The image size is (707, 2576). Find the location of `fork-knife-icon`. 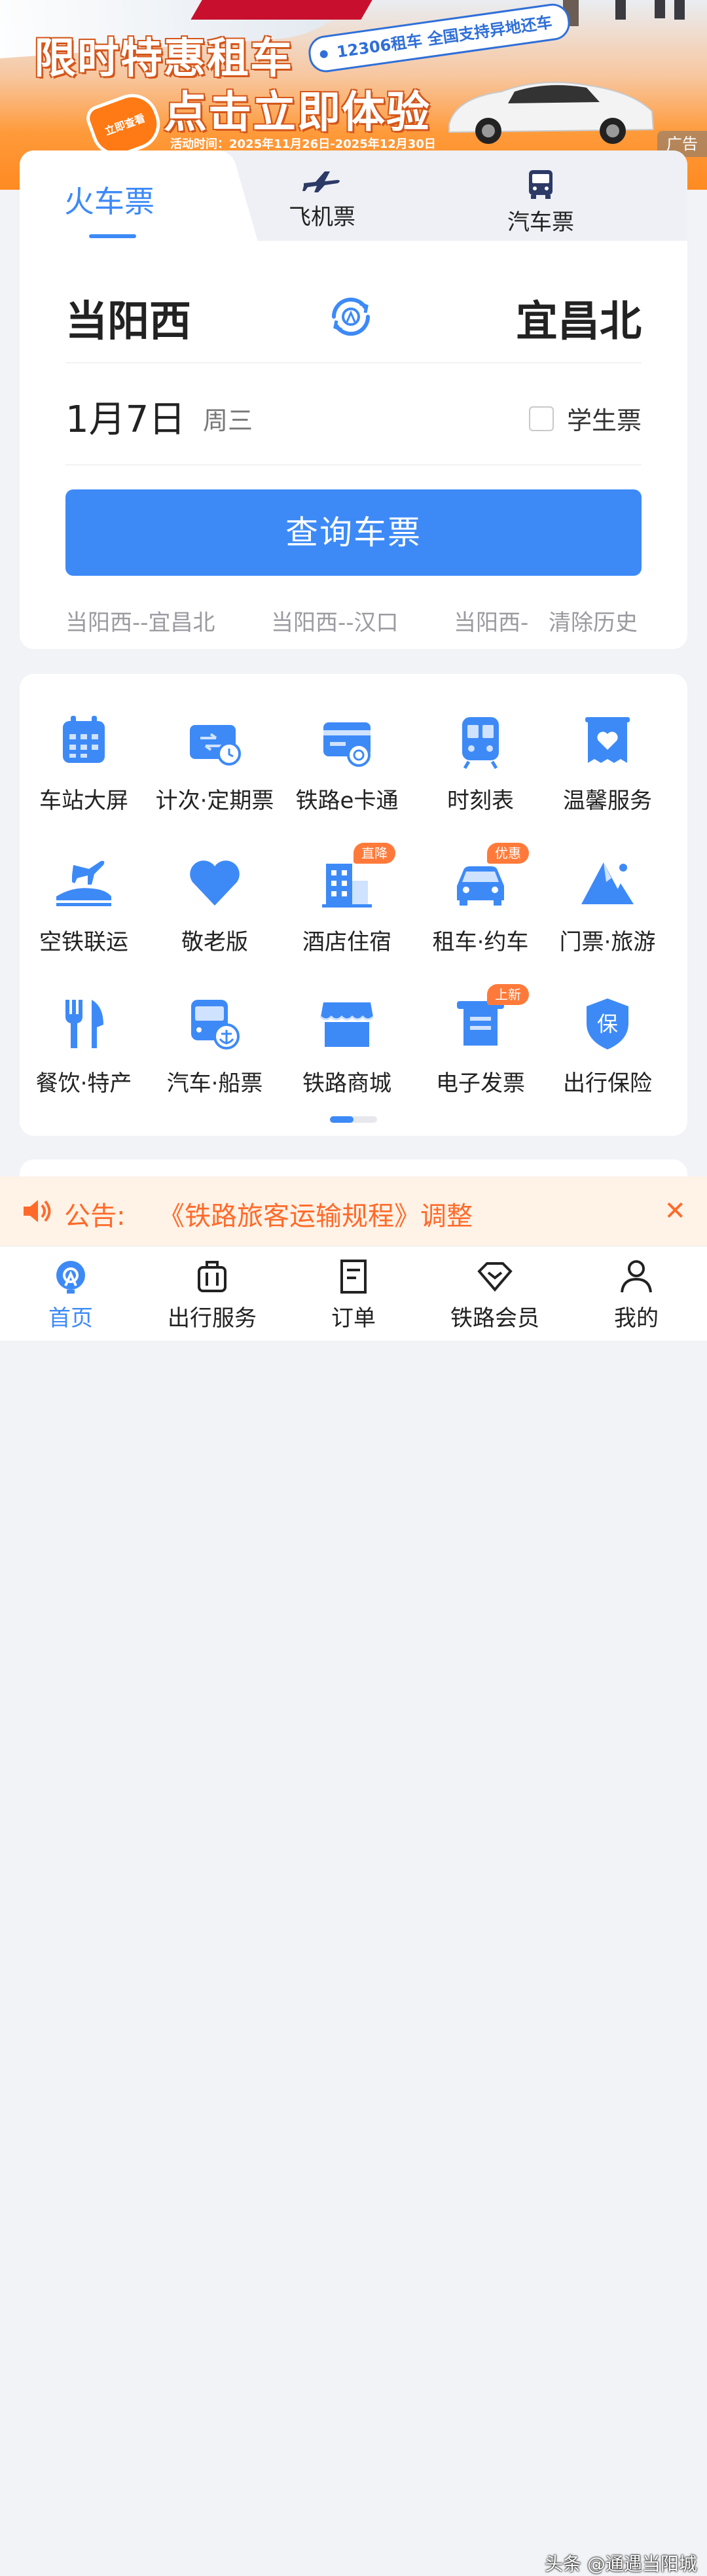

fork-knife-icon is located at coordinates (84, 1024).